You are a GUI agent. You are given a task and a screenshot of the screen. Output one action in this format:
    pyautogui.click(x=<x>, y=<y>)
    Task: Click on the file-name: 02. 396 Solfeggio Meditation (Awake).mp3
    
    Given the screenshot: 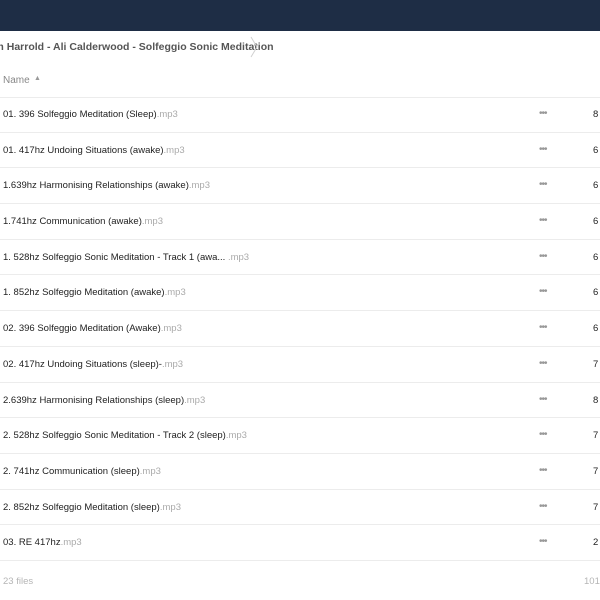 What is the action you would take?
    pyautogui.click(x=92, y=328)
    